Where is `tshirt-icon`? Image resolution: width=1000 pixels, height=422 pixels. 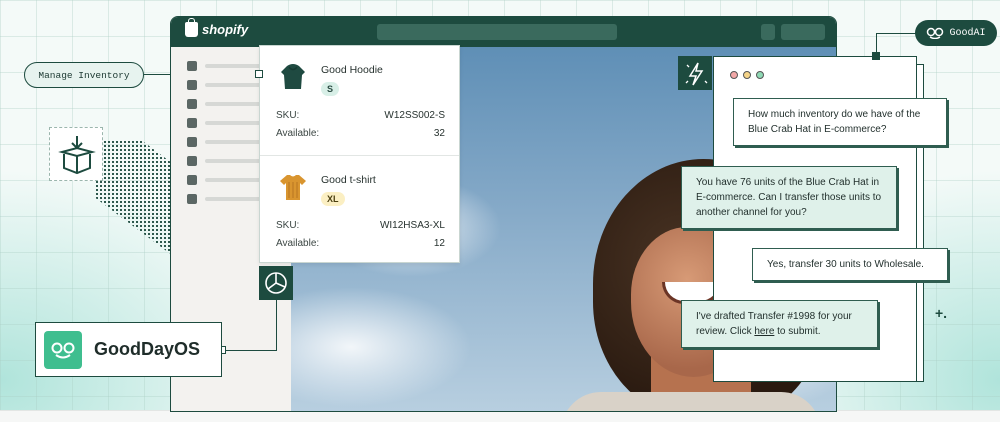
tshirt-icon is located at coordinates (293, 187).